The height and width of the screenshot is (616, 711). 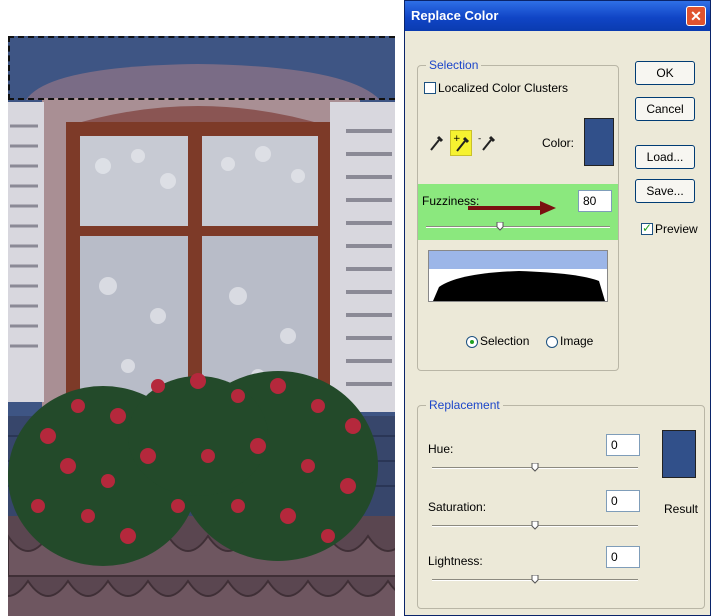 I want to click on selection-radio, so click(x=472, y=342).